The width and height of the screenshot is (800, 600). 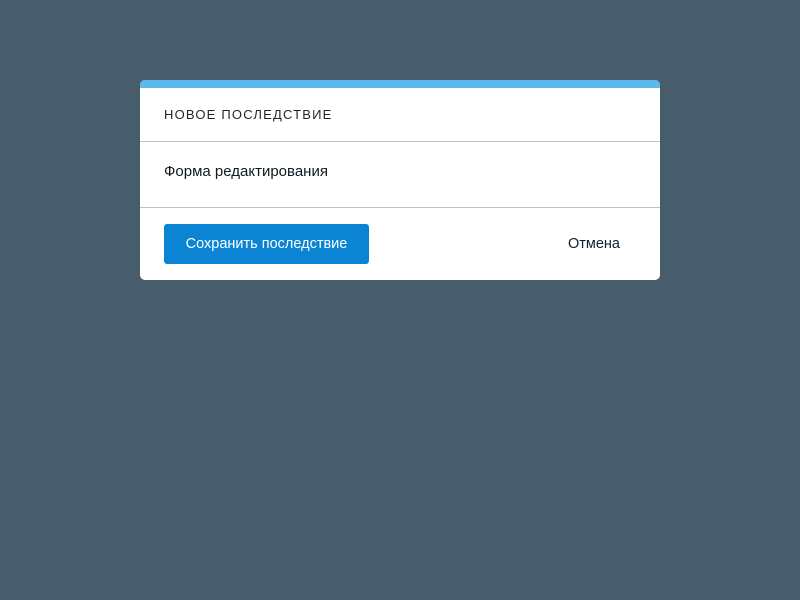 I want to click on save-consequence-button: Сохранить последствие, so click(x=266, y=244).